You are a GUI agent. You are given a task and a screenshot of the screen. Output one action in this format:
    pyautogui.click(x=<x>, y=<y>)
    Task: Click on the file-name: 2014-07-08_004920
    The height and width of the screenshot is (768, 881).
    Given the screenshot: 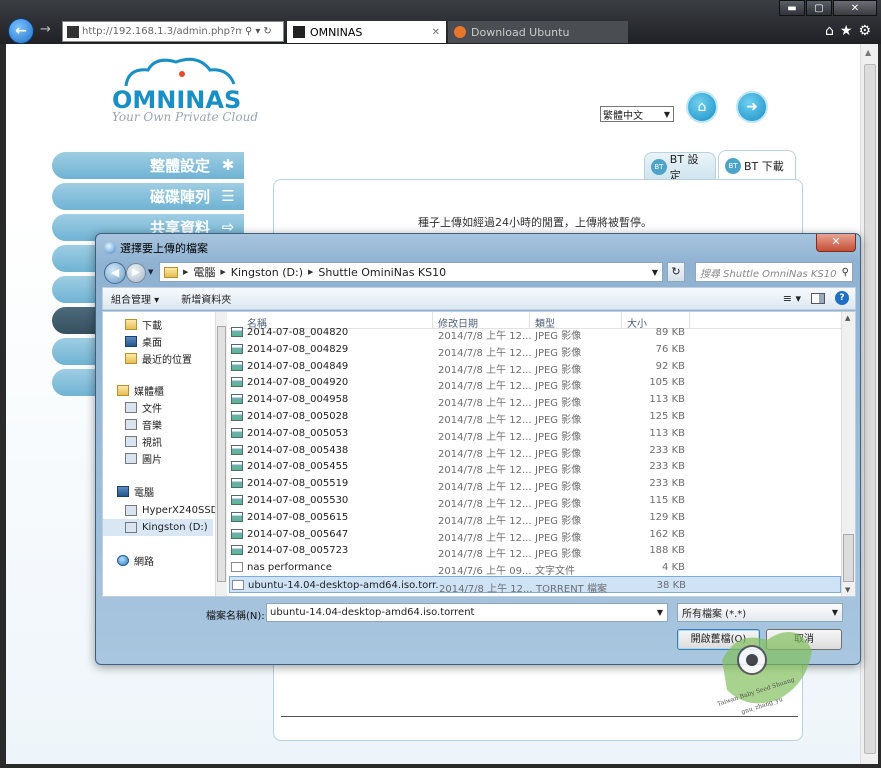 What is the action you would take?
    pyautogui.click(x=298, y=383)
    